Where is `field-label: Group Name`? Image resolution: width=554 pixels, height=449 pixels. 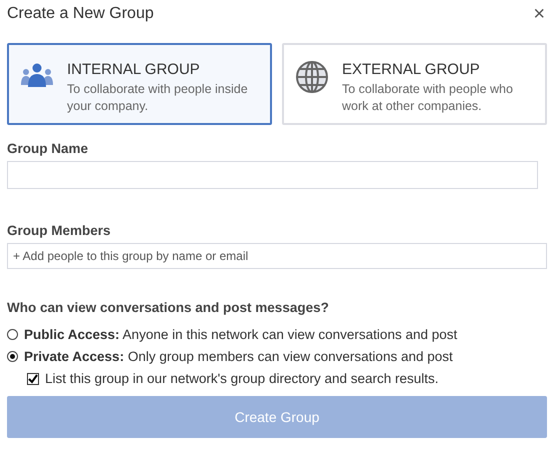 field-label: Group Name is located at coordinates (48, 148).